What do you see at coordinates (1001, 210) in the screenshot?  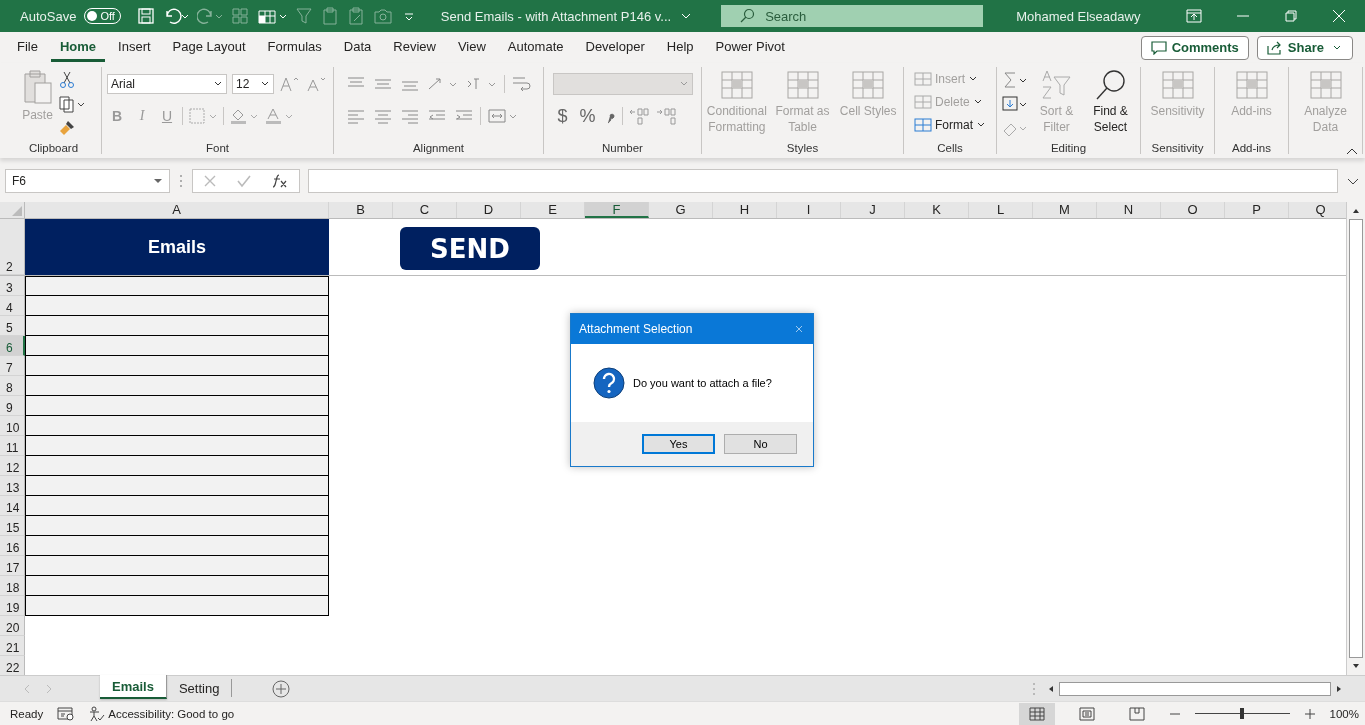 I see `column-header: L` at bounding box center [1001, 210].